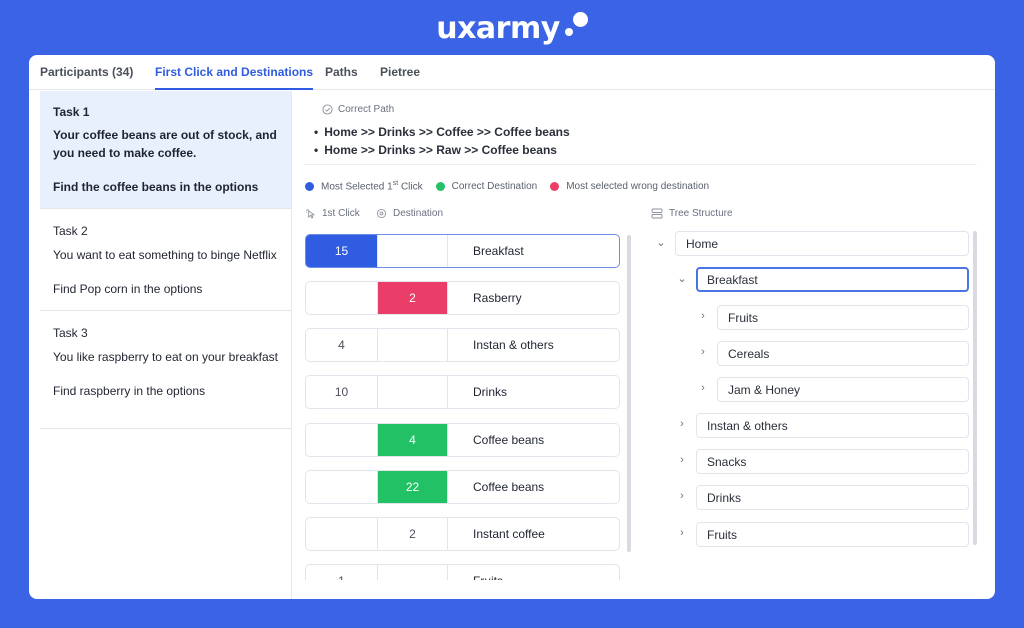 Image resolution: width=1024 pixels, height=628 pixels. Describe the element at coordinates (462, 345) in the screenshot. I see `destination-row: 4 Instan & others` at that location.